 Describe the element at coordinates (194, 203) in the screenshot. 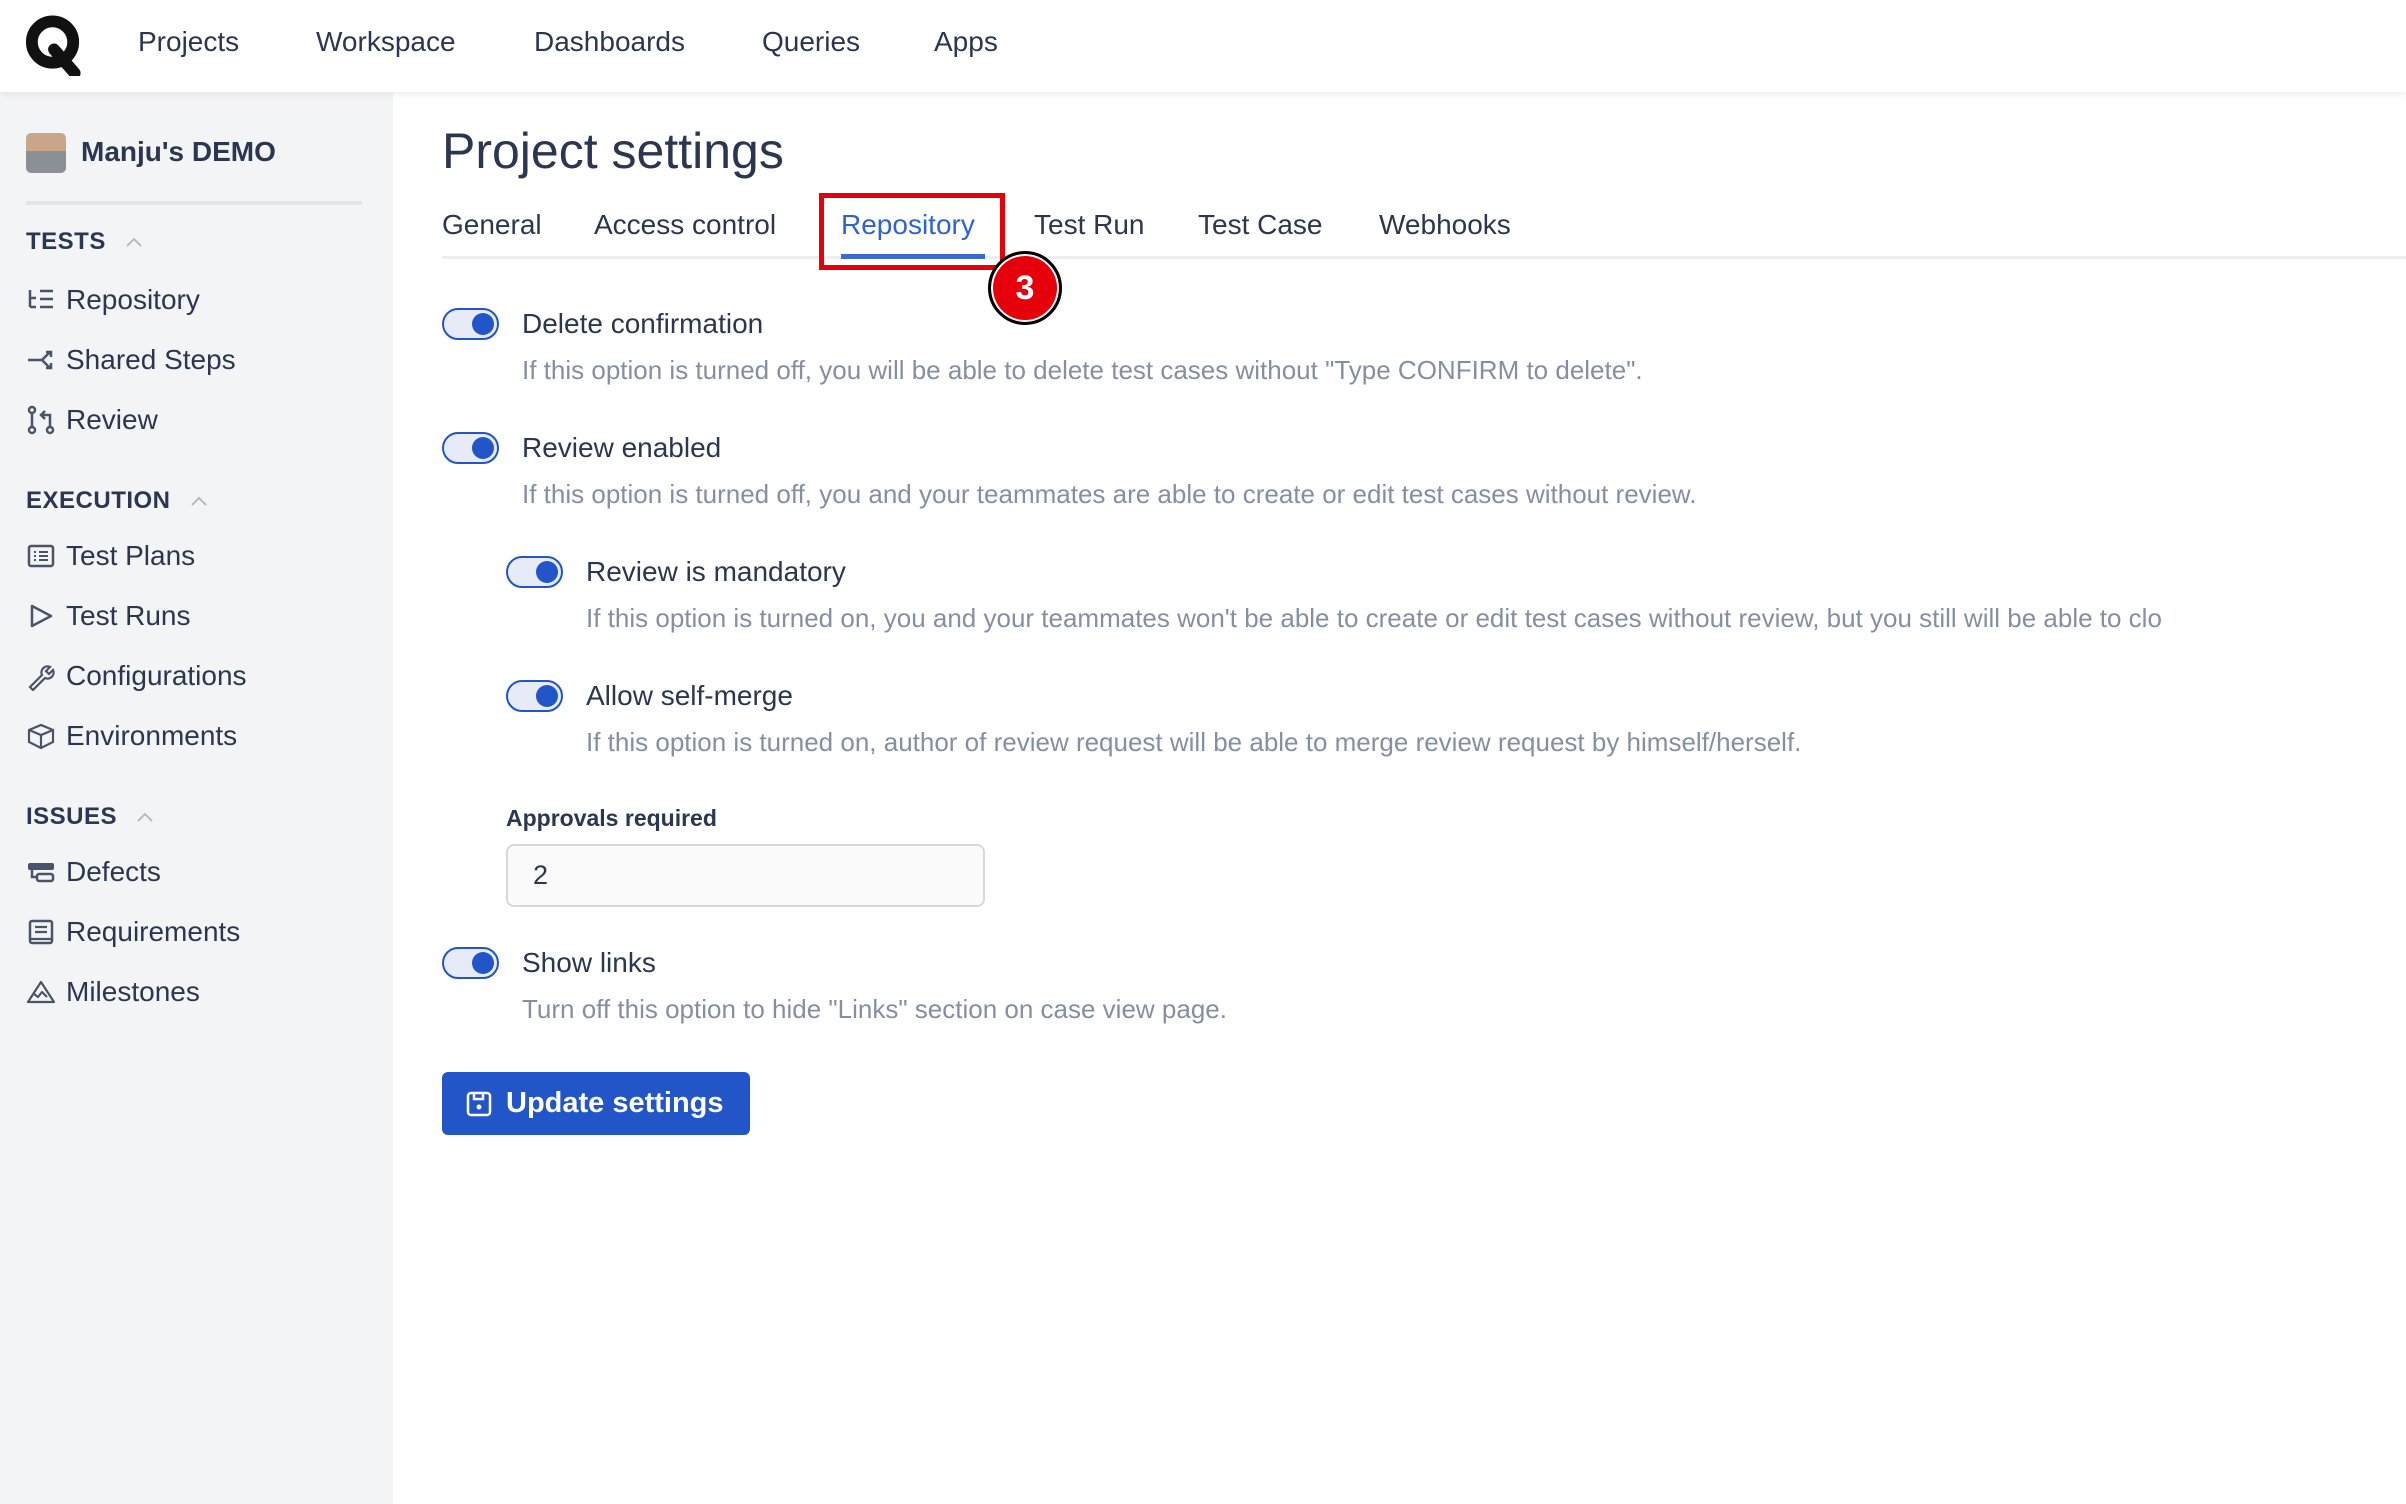

I see `divider` at that location.